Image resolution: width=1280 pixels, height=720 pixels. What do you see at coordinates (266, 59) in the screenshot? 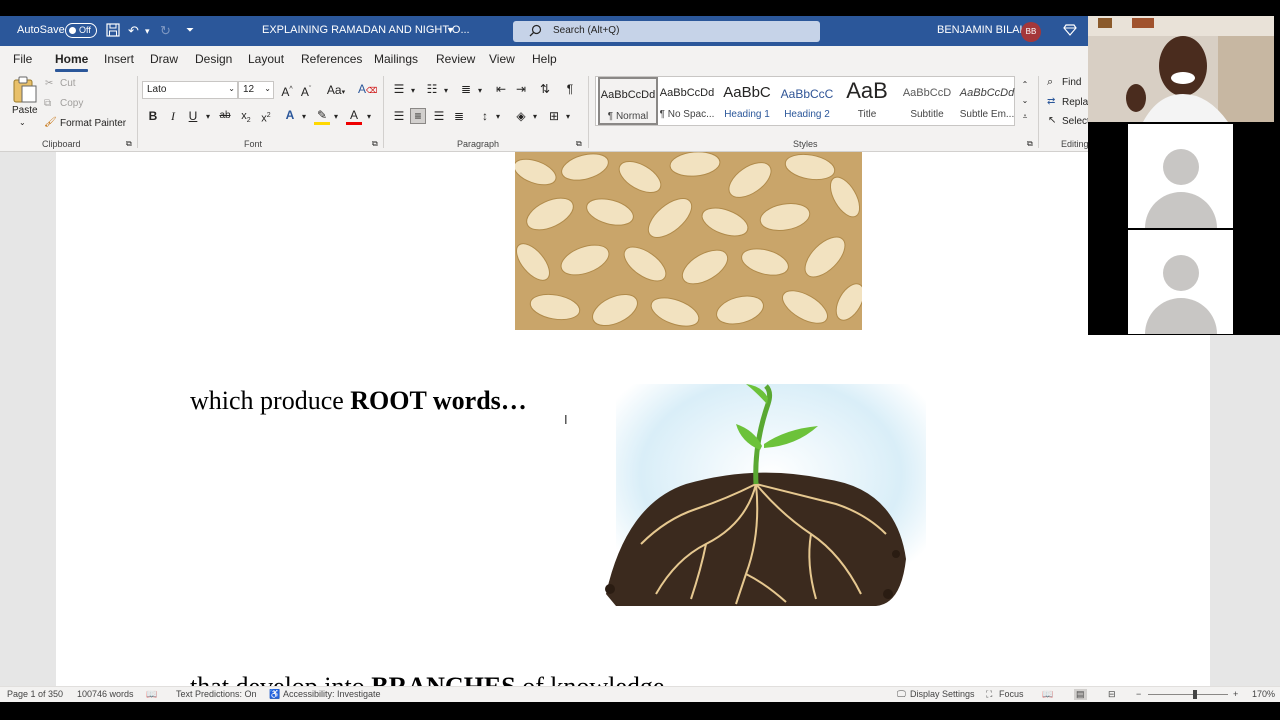
I see `tab-layout: Layout` at bounding box center [266, 59].